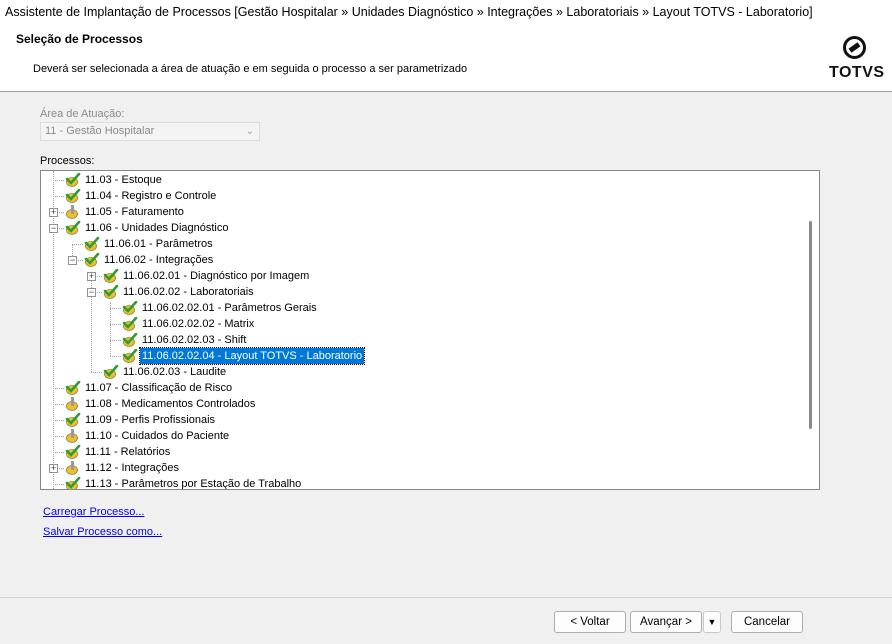  Describe the element at coordinates (421, 276) in the screenshot. I see `tree-item: +11.06.02.01 - Diagnóstico por Imagem` at that location.